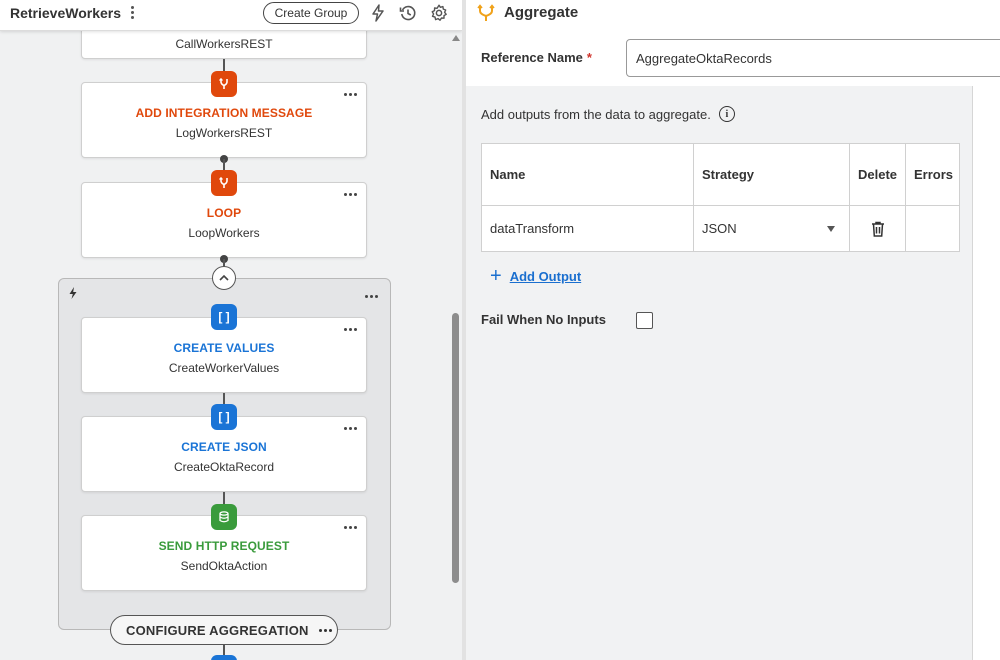 This screenshot has height=660, width=1000. I want to click on create-group-button: Create Group, so click(311, 13).